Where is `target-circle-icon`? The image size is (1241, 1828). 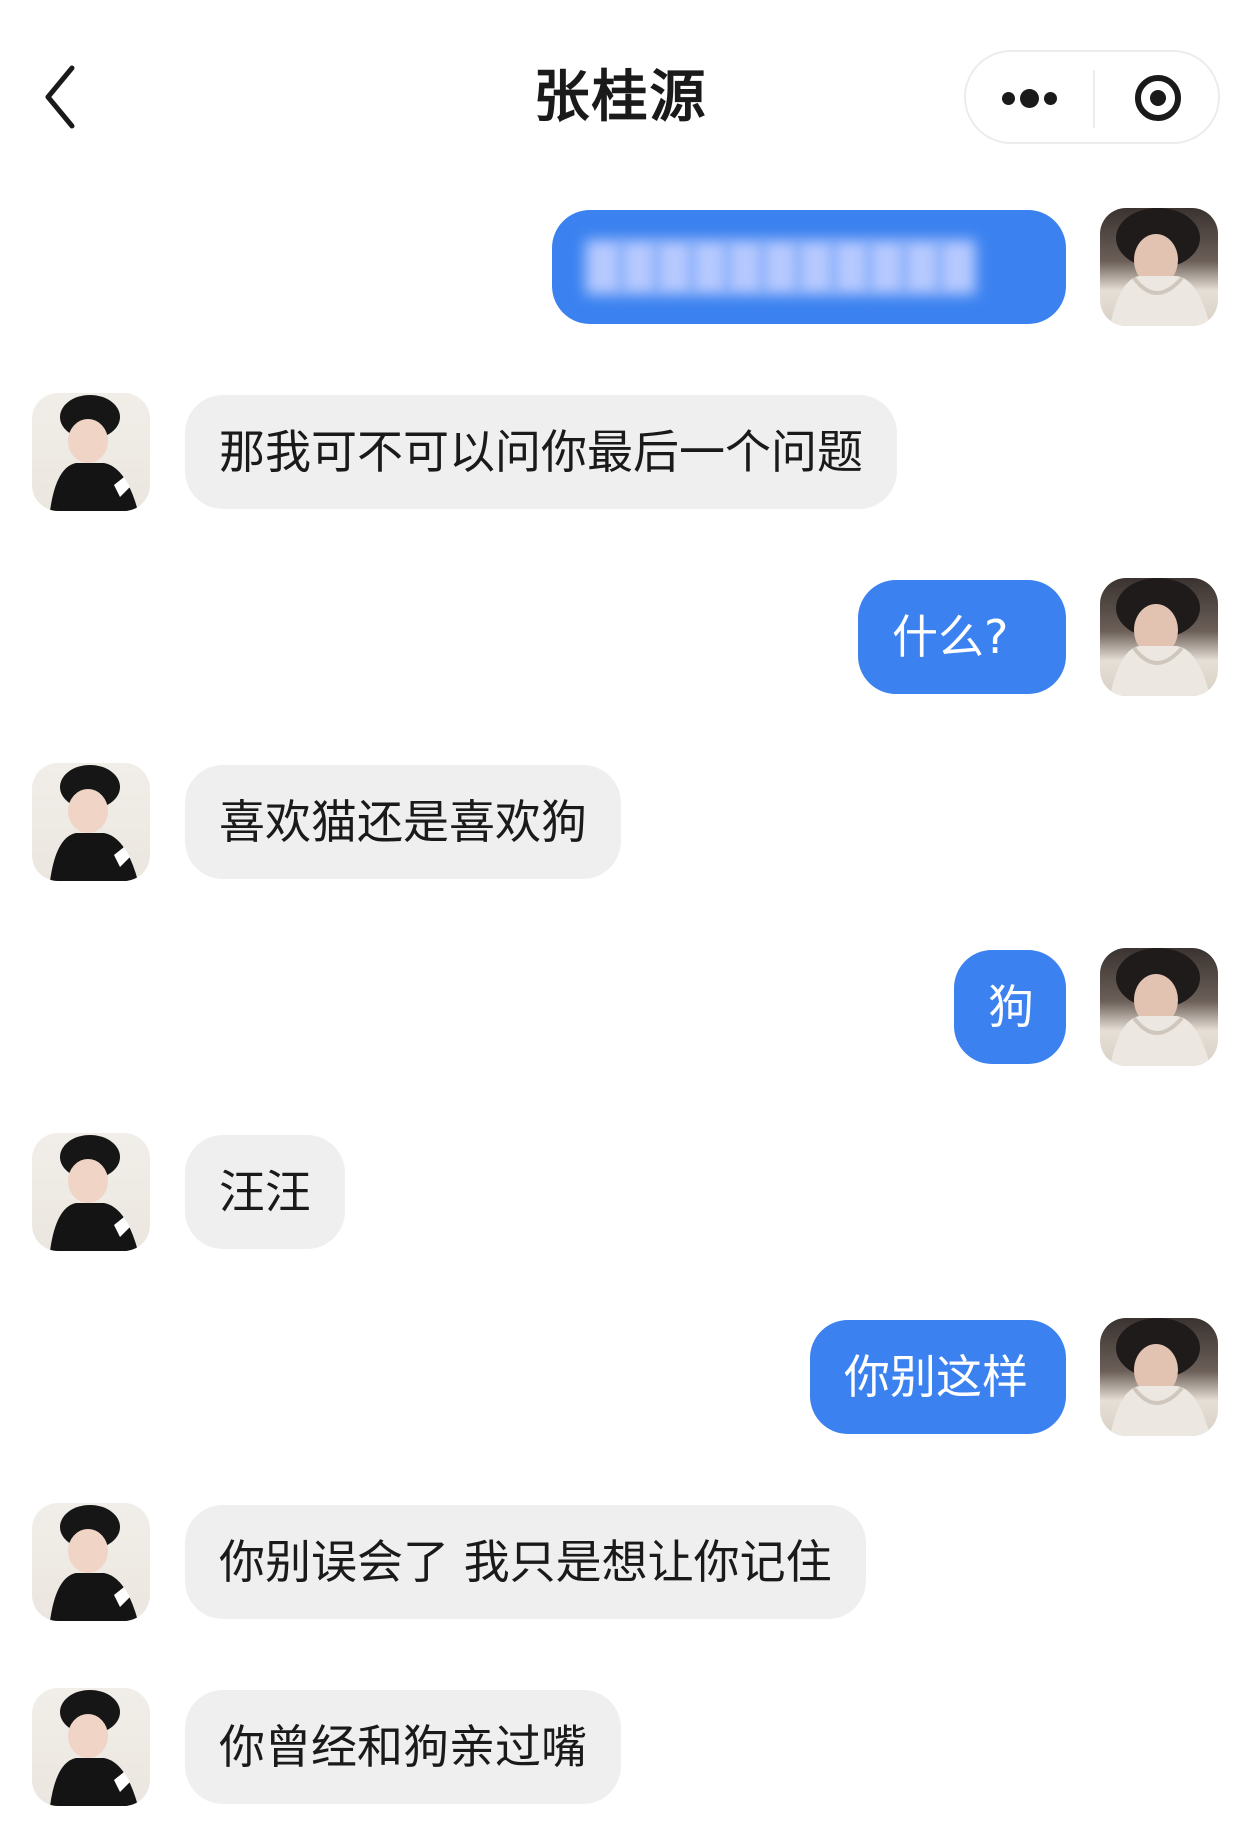 target-circle-icon is located at coordinates (1158, 98).